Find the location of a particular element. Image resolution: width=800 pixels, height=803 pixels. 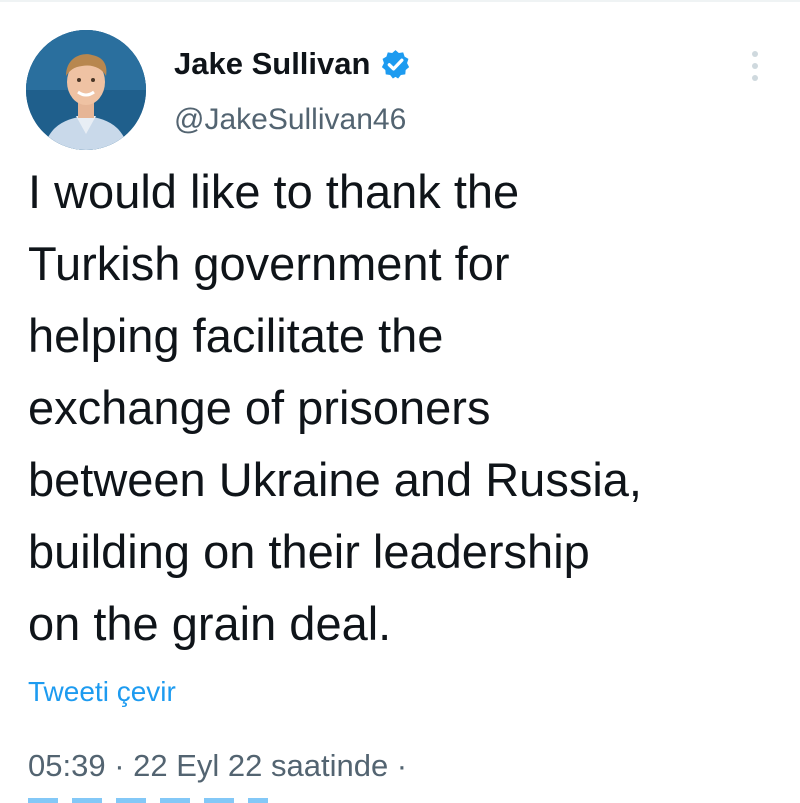

tweet-text-line: on the grain deal. is located at coordinates (210, 623).